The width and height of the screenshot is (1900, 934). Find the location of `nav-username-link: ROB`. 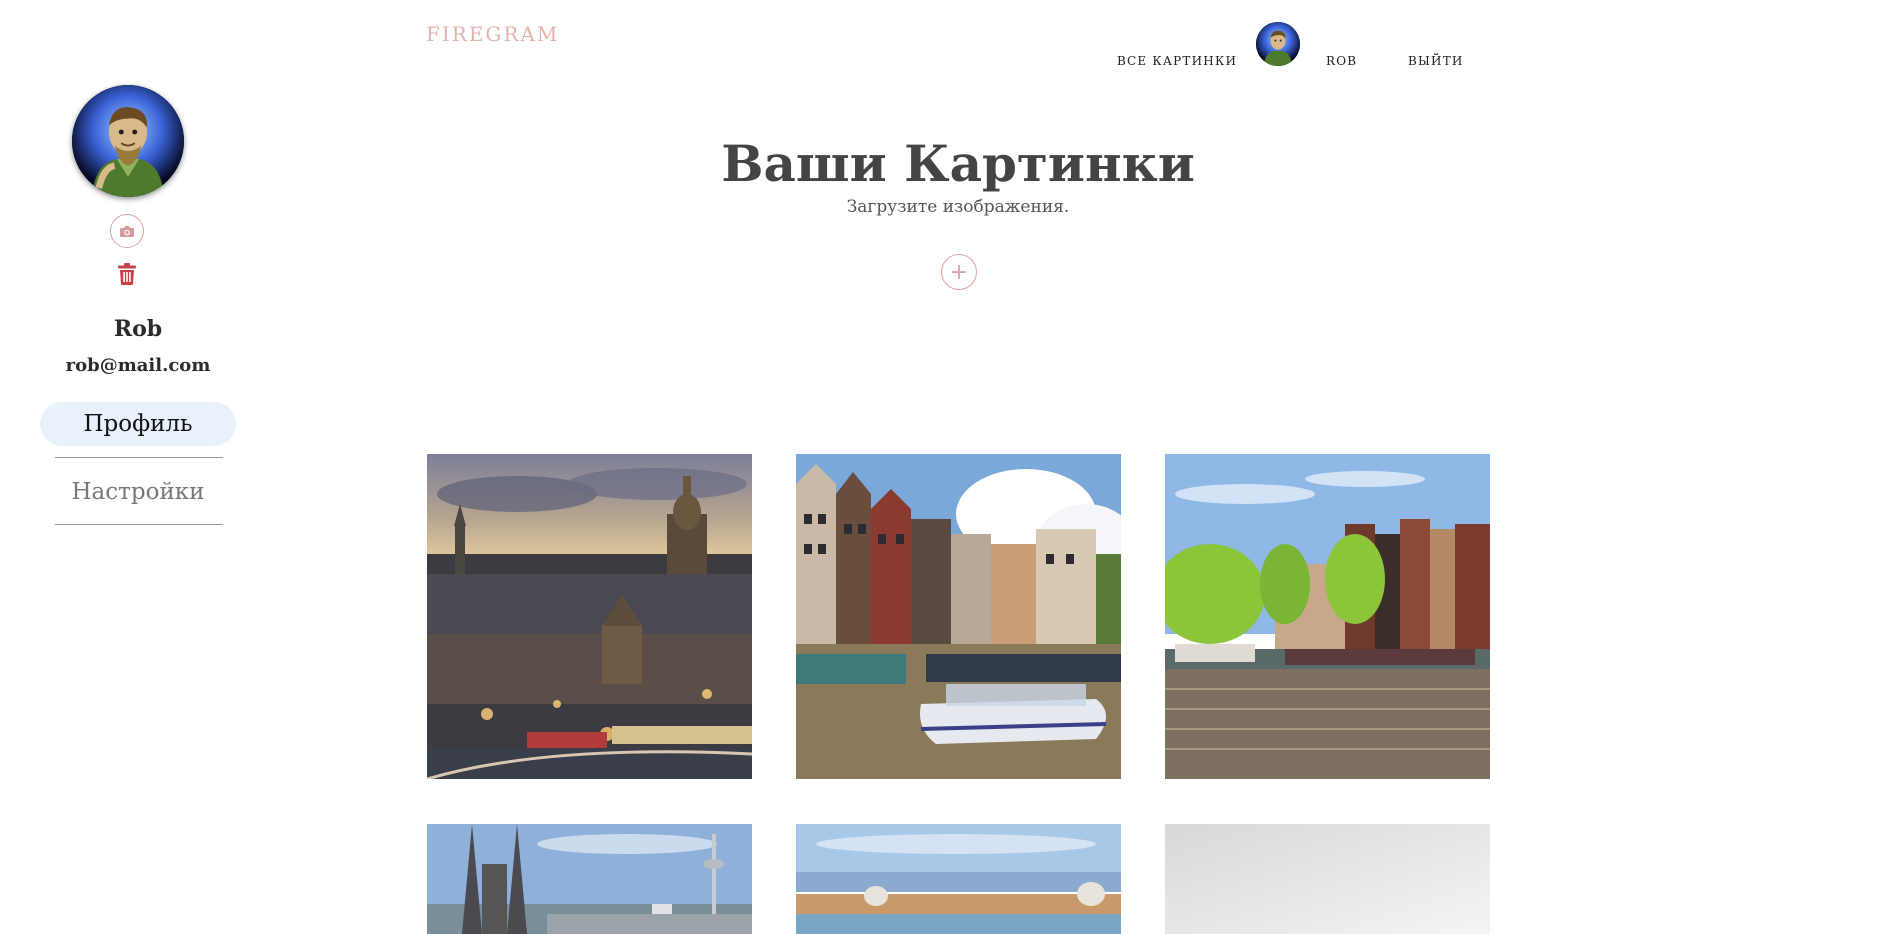

nav-username-link: ROB is located at coordinates (1341, 61).